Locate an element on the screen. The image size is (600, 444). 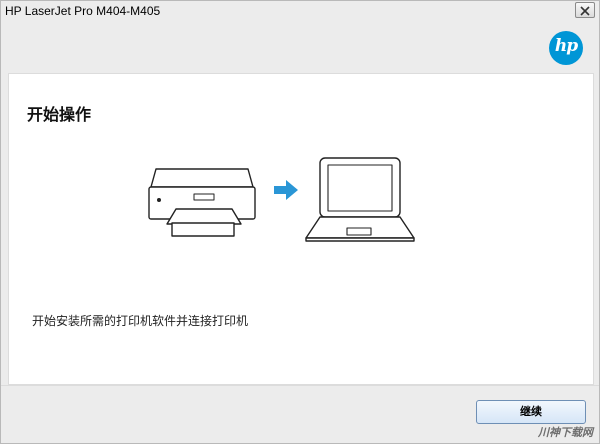
page-description: 开始安装所需的打印机软件并连接打印机 is located at coordinates (140, 321).